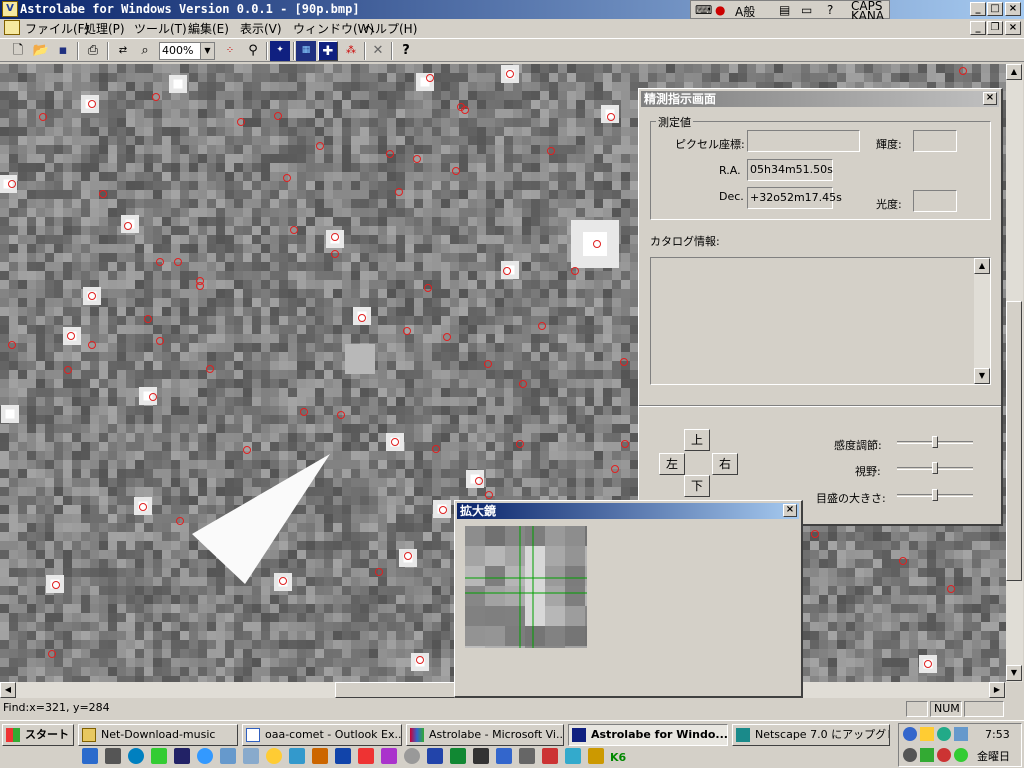  What do you see at coordinates (10, 9) in the screenshot?
I see `astrolabe-icon: V` at bounding box center [10, 9].